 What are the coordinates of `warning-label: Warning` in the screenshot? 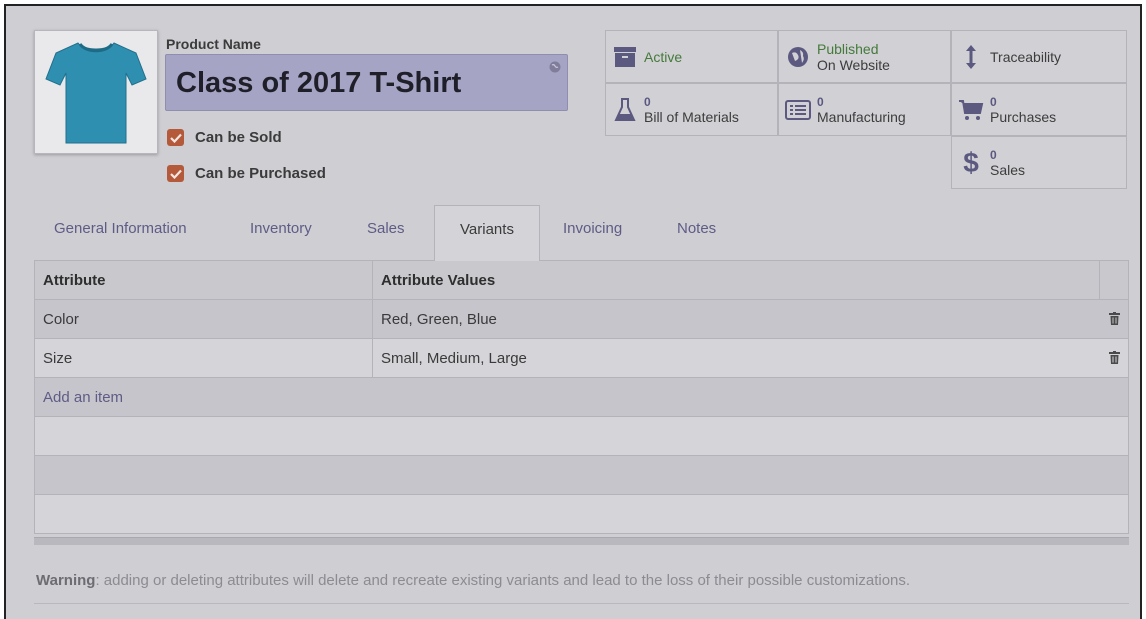 It's located at (66, 580).